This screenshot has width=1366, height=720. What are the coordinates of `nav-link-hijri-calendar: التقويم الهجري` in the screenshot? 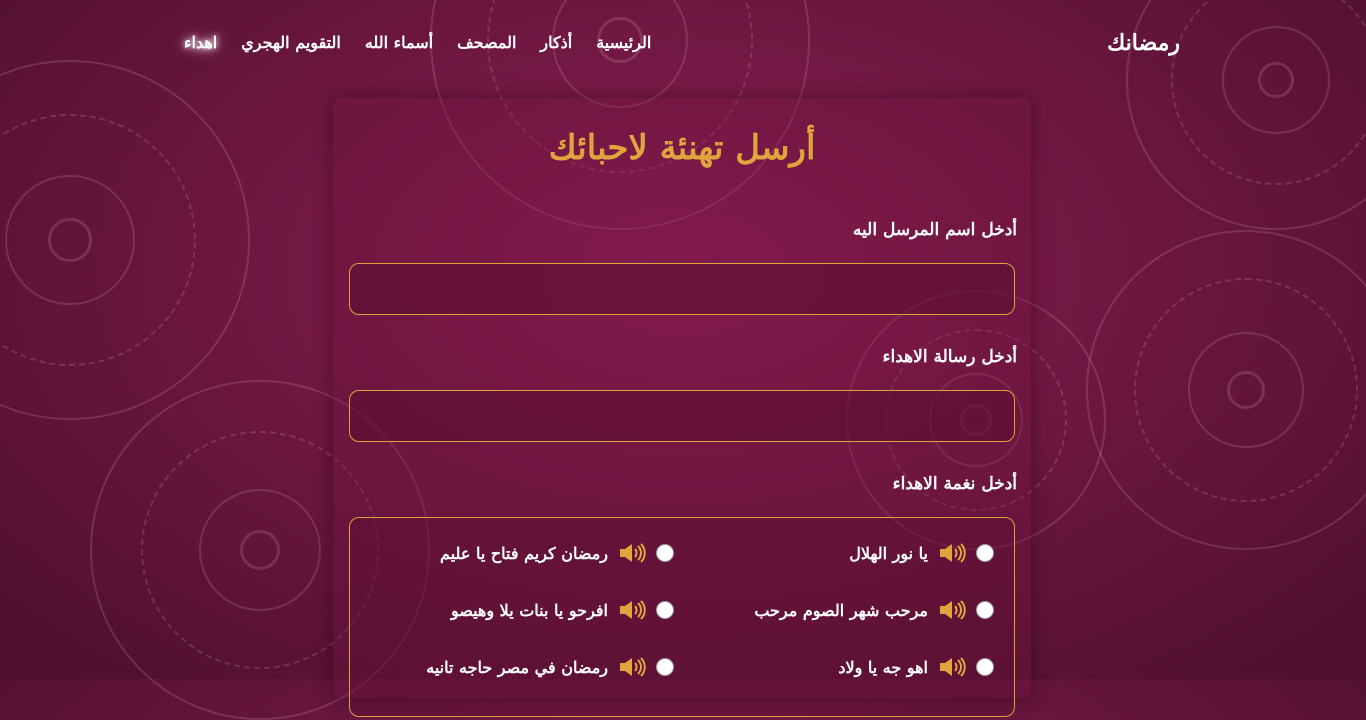 It's located at (291, 42).